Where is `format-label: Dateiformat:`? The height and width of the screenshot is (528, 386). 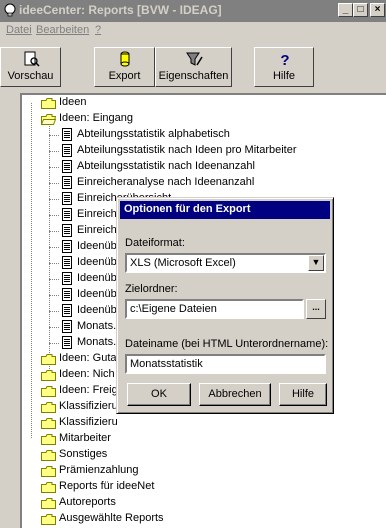 format-label: Dateiformat: is located at coordinates (155, 243).